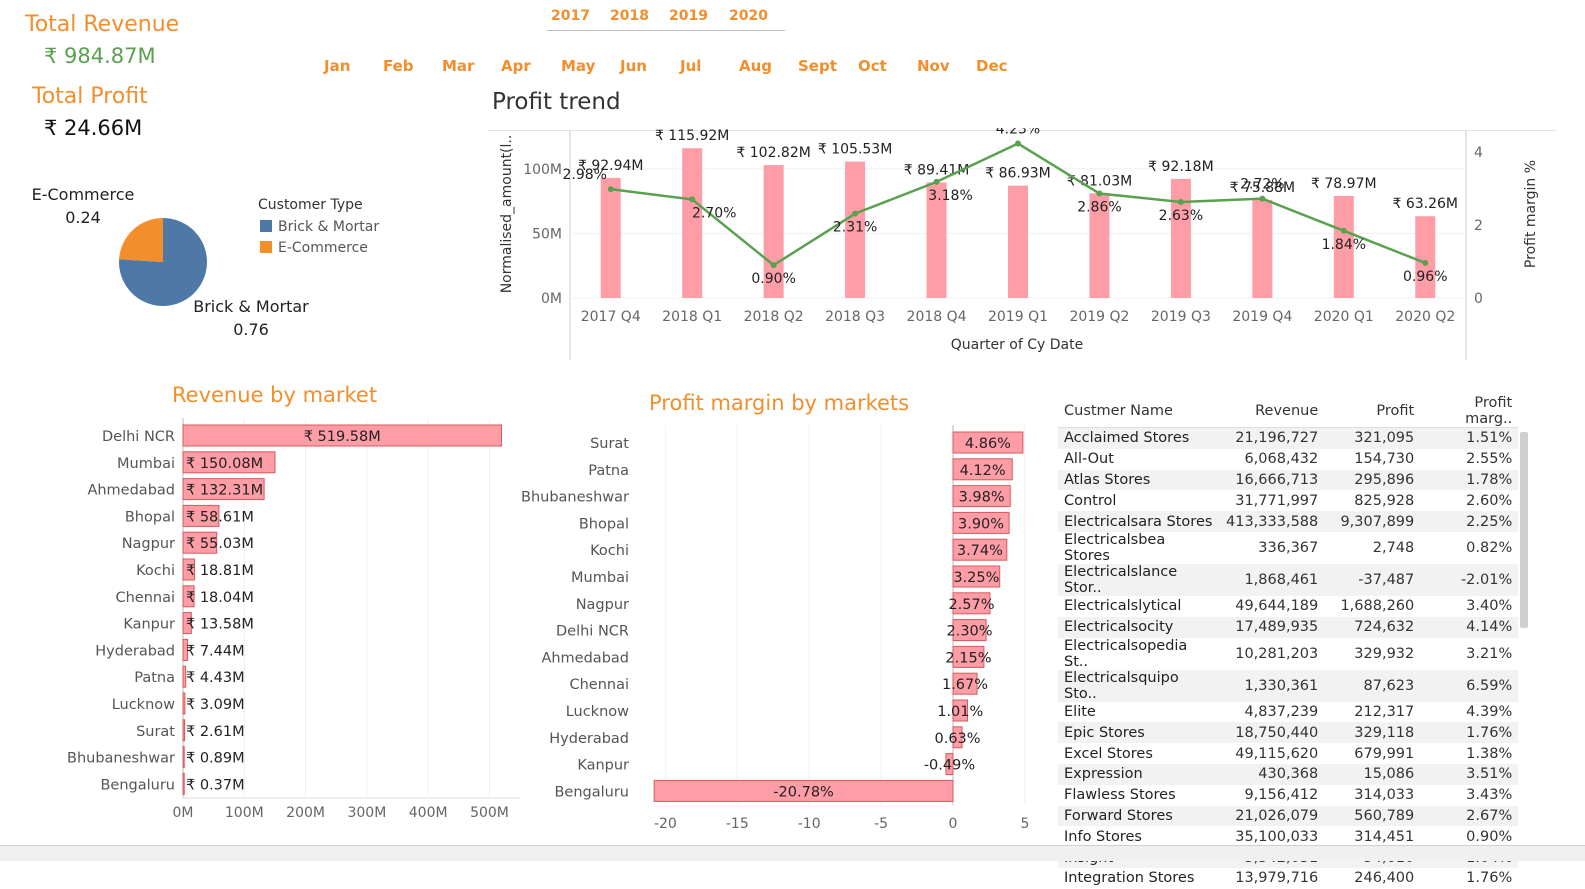  I want to click on trend-bar-label: ₹ 102.82M, so click(773, 153).